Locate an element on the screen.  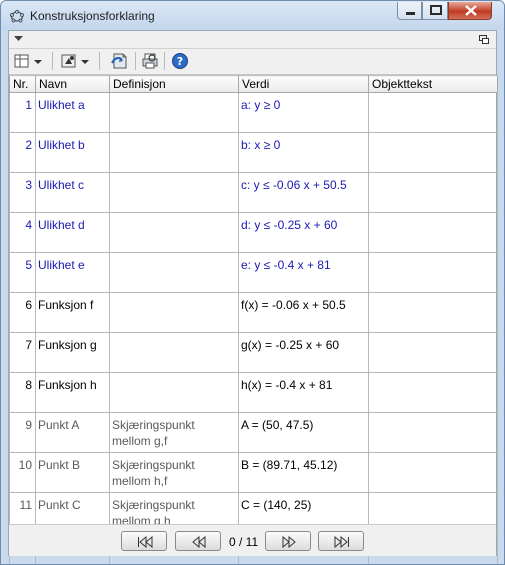
row-name: Ulikhet a is located at coordinates (72, 112).